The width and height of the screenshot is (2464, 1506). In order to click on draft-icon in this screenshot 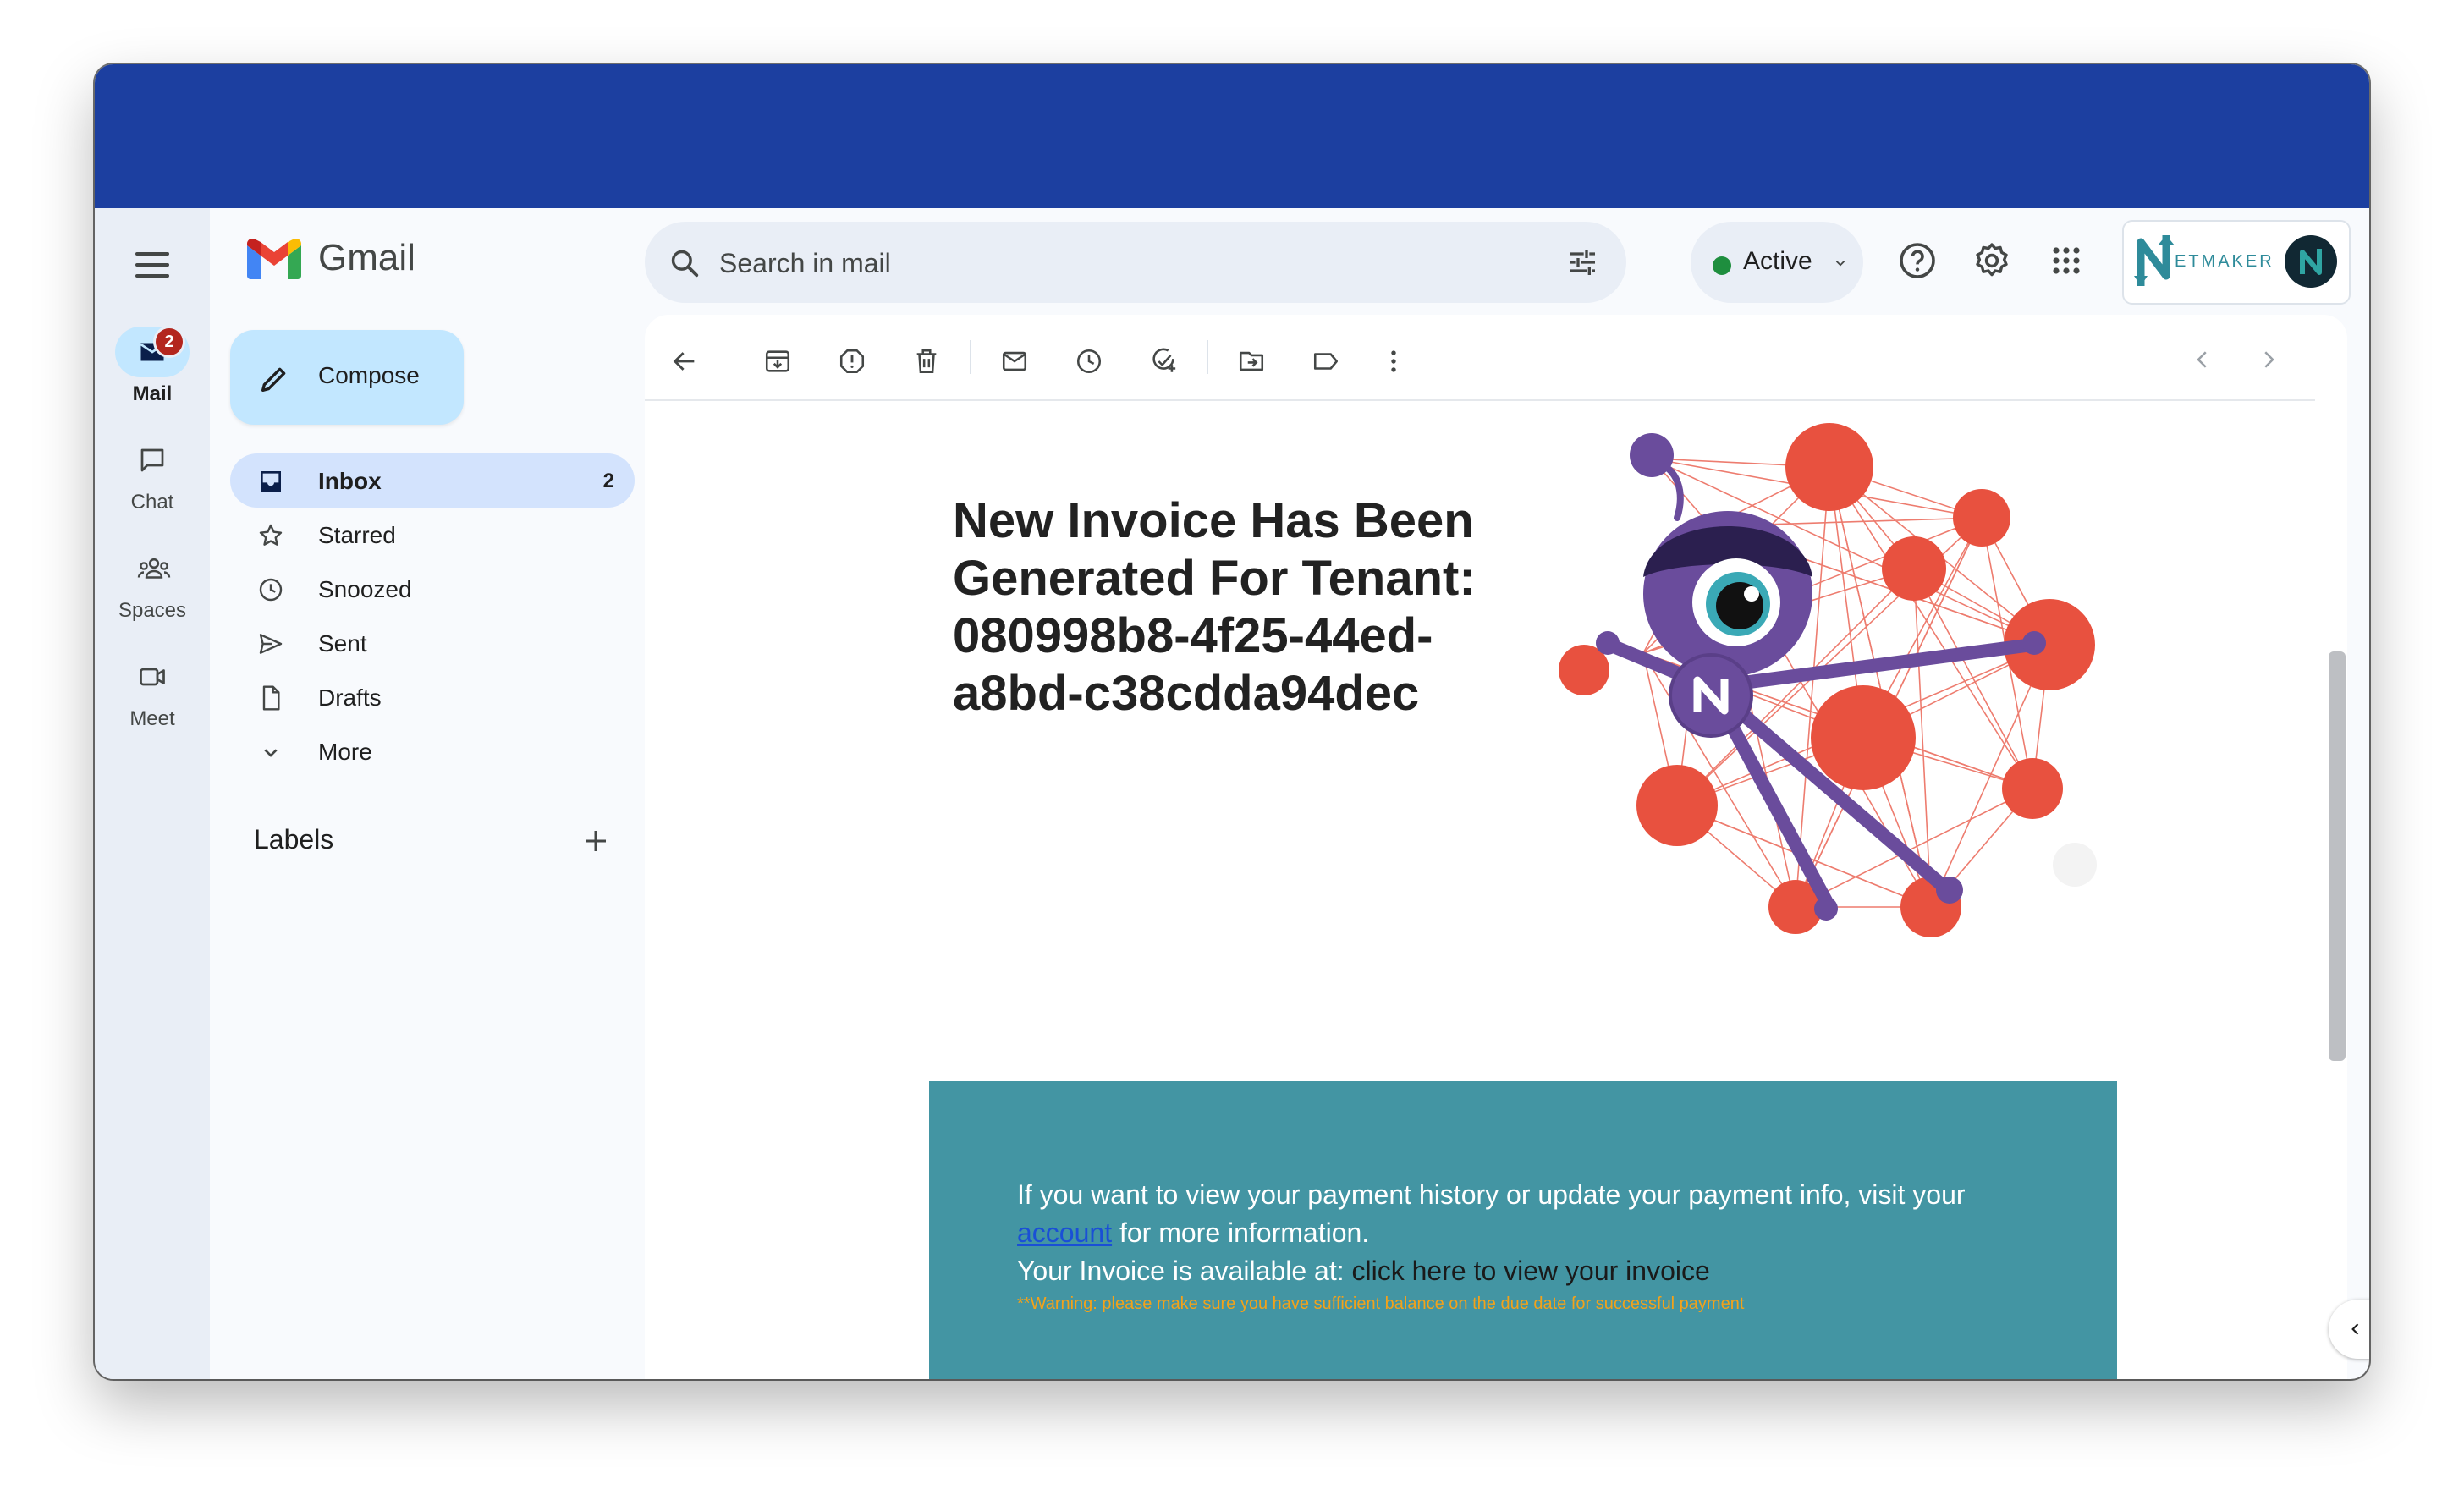, I will do `click(271, 698)`.